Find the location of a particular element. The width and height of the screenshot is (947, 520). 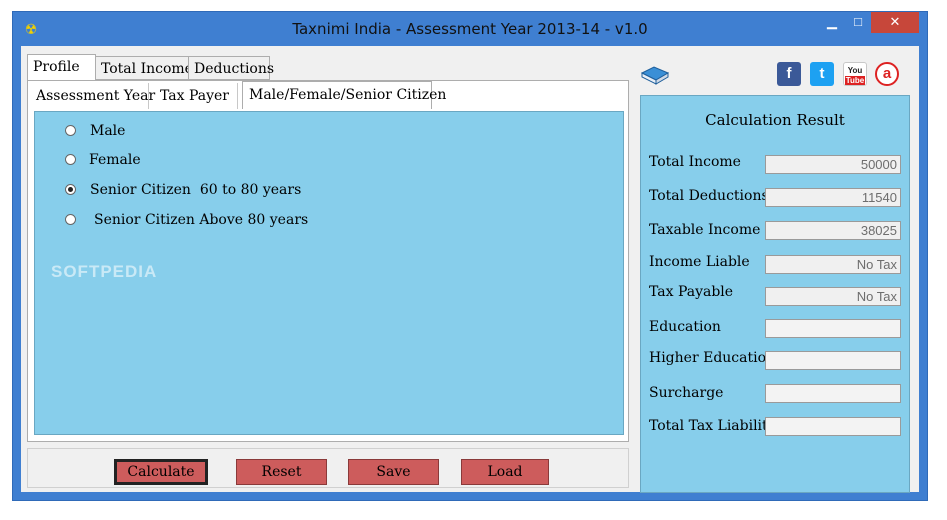

tab-deductions: Deductions is located at coordinates (231, 68).